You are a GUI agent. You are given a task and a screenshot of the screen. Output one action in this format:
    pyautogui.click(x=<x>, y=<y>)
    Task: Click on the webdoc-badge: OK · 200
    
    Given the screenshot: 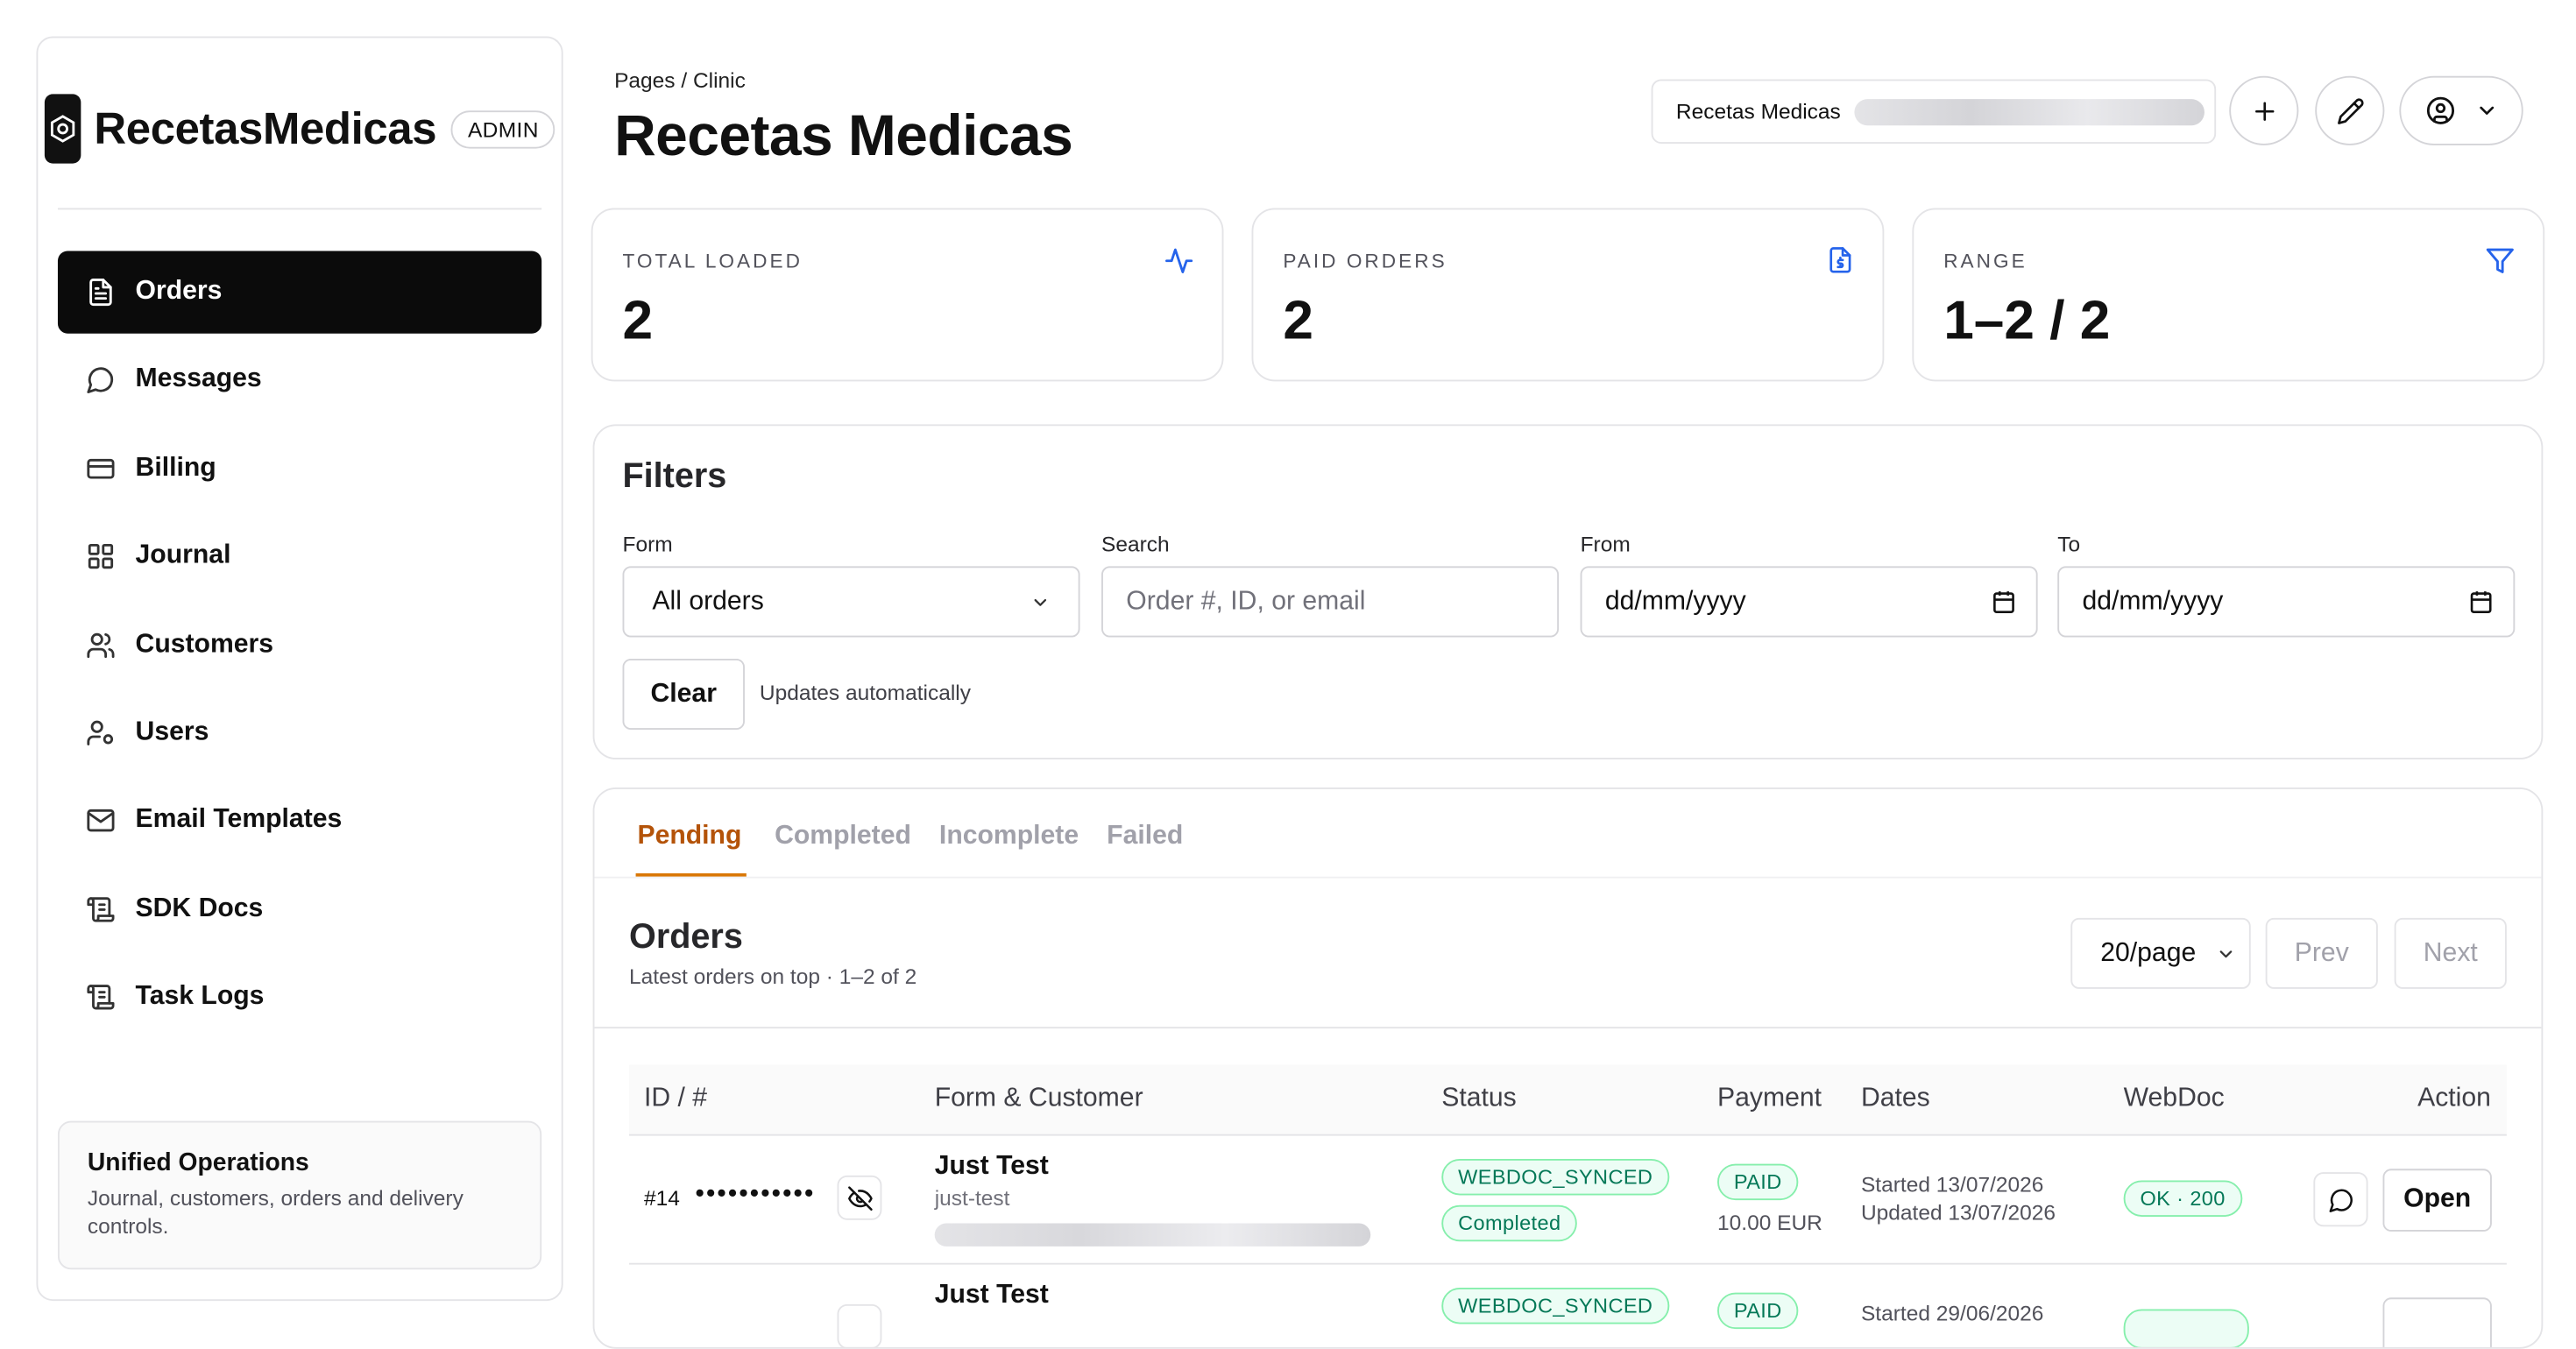 What is the action you would take?
    pyautogui.click(x=2182, y=1198)
    